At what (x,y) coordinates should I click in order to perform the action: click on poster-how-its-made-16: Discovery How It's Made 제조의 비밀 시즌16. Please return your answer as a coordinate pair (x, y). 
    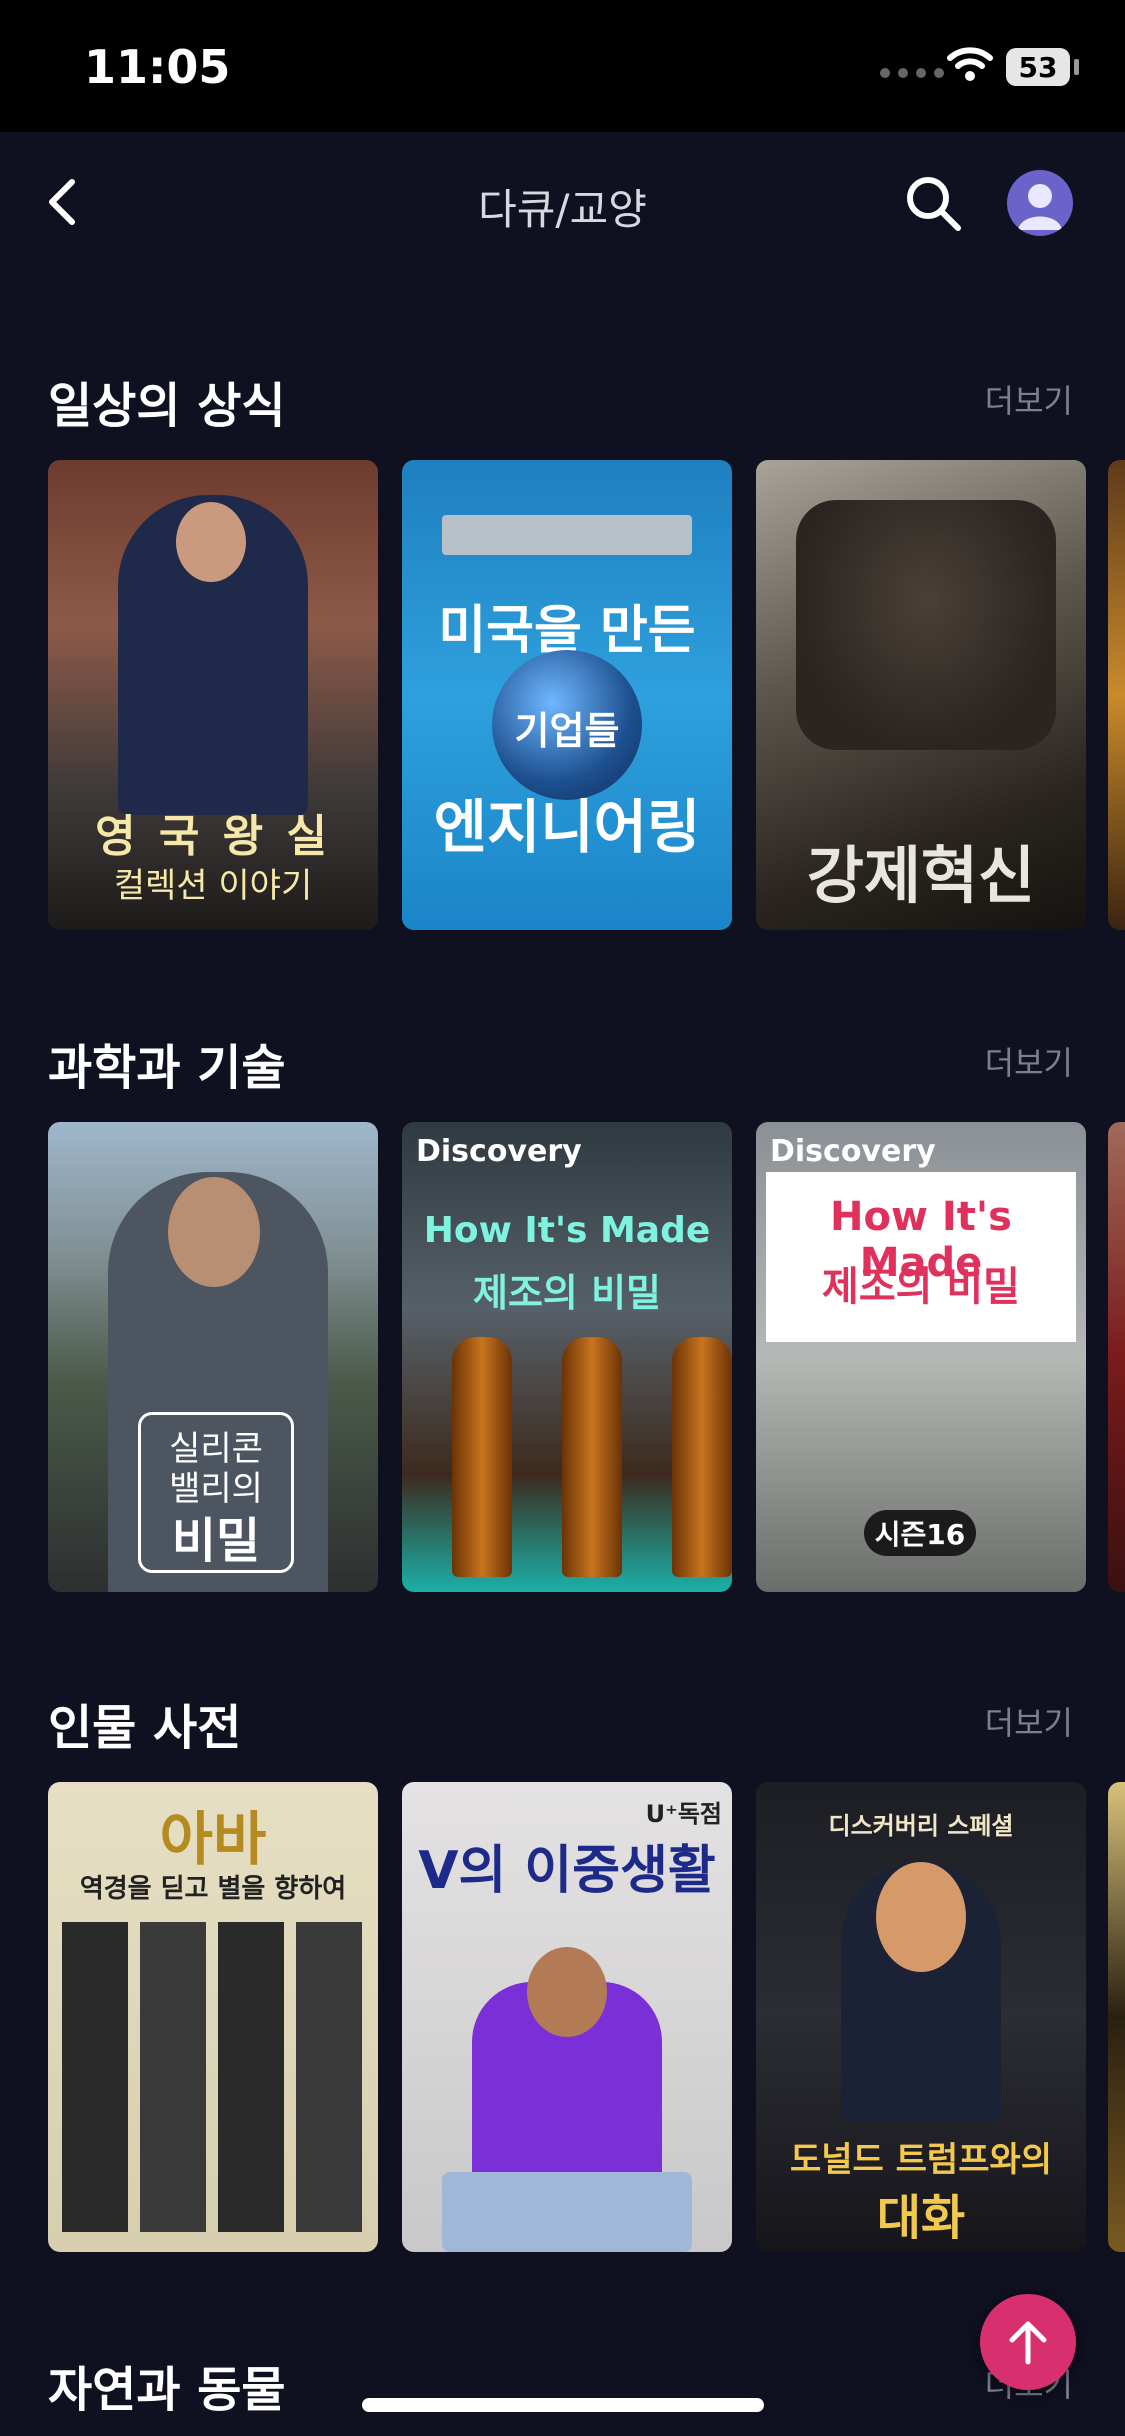
    Looking at the image, I should click on (921, 1357).